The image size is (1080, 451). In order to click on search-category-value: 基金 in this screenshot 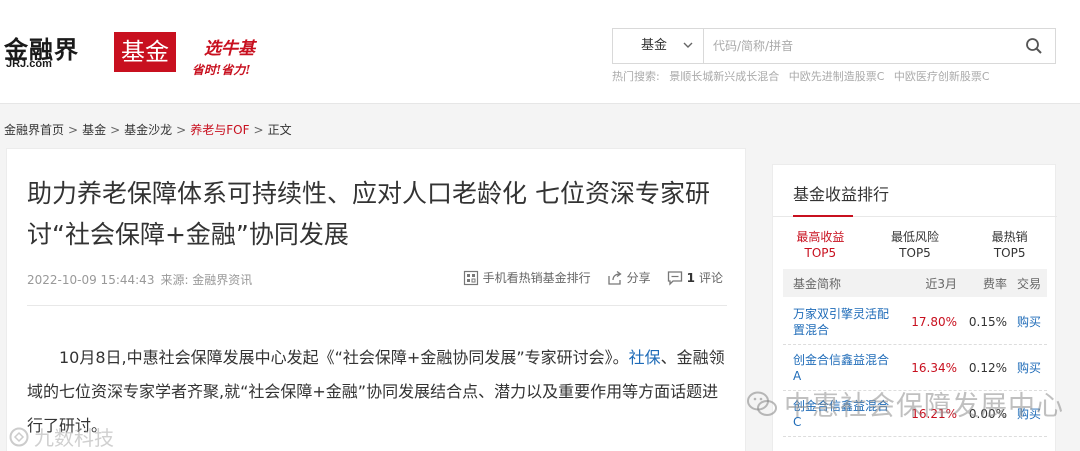, I will do `click(654, 45)`.